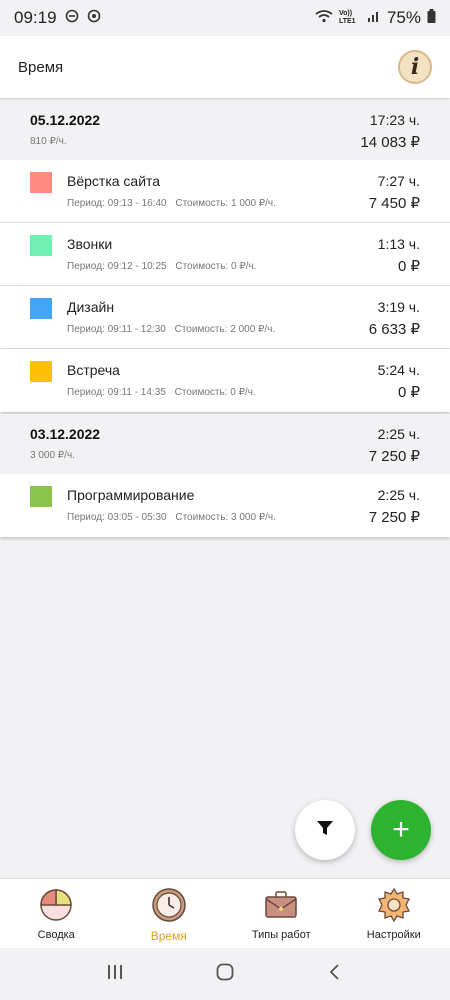 This screenshot has height=1000, width=450. What do you see at coordinates (48, 141) in the screenshot?
I see `day-rate: 810 ₽/ч.` at bounding box center [48, 141].